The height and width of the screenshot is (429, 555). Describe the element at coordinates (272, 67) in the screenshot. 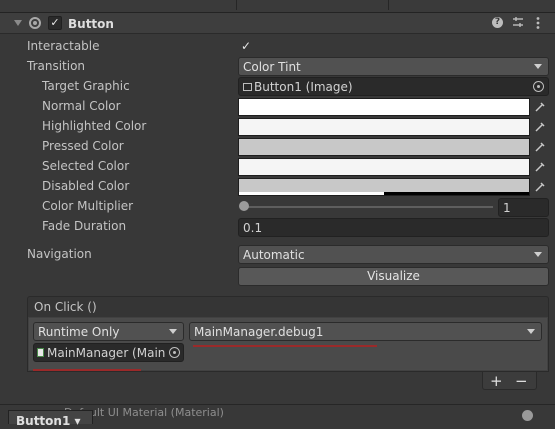

I see `transition-value: Color Tint` at that location.